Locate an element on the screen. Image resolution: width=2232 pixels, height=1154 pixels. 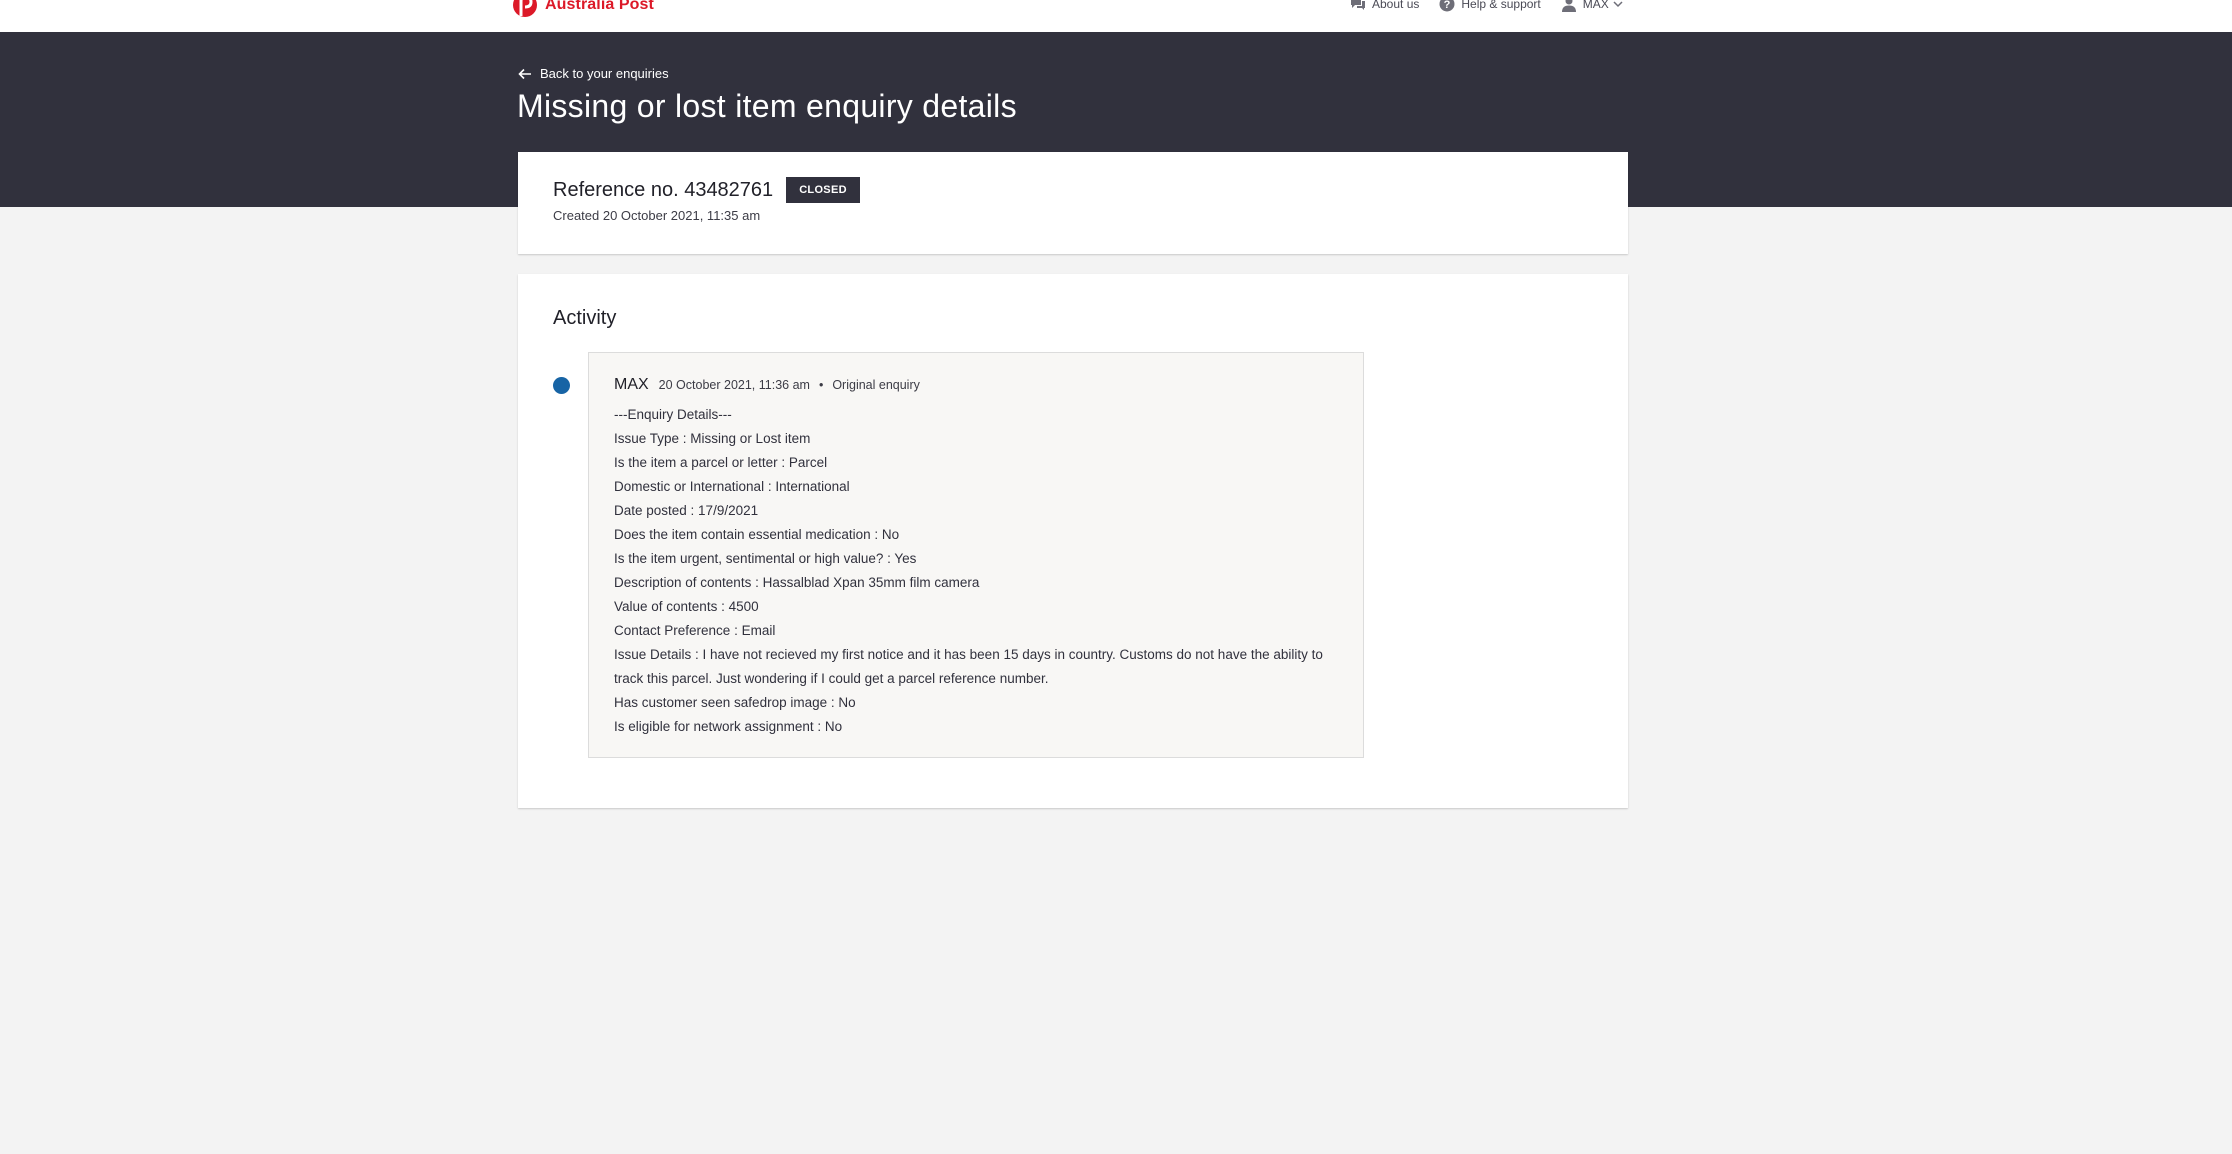
network-assignment: Is eligible for network assignment : No is located at coordinates (728, 726).